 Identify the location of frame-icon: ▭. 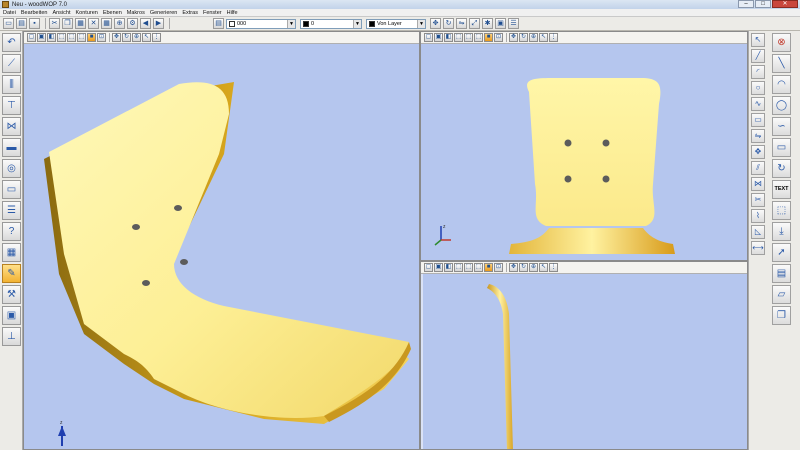
(11, 189).